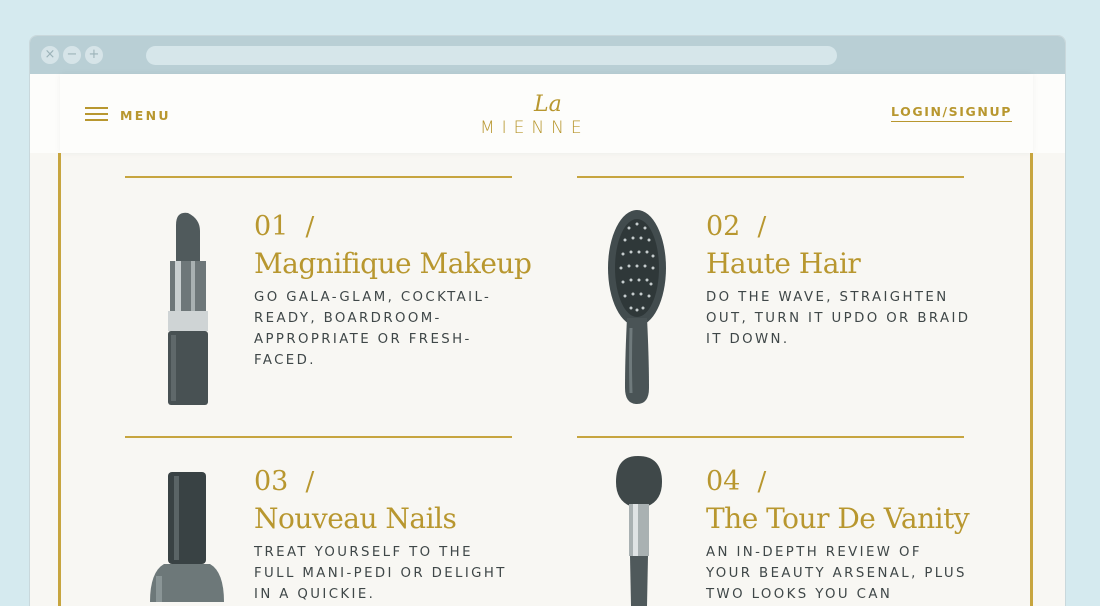  I want to click on maximize-icon: +, so click(94, 55).